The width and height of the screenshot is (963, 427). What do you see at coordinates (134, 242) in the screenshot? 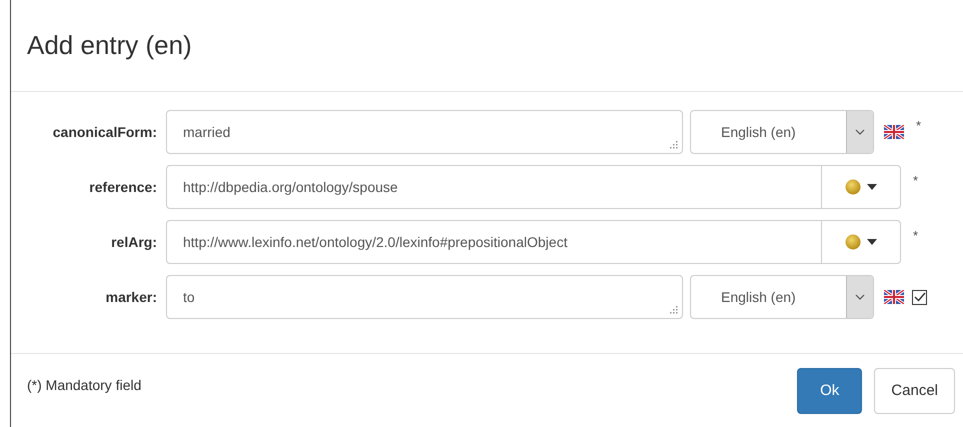
I see `field-label: relArg:` at bounding box center [134, 242].